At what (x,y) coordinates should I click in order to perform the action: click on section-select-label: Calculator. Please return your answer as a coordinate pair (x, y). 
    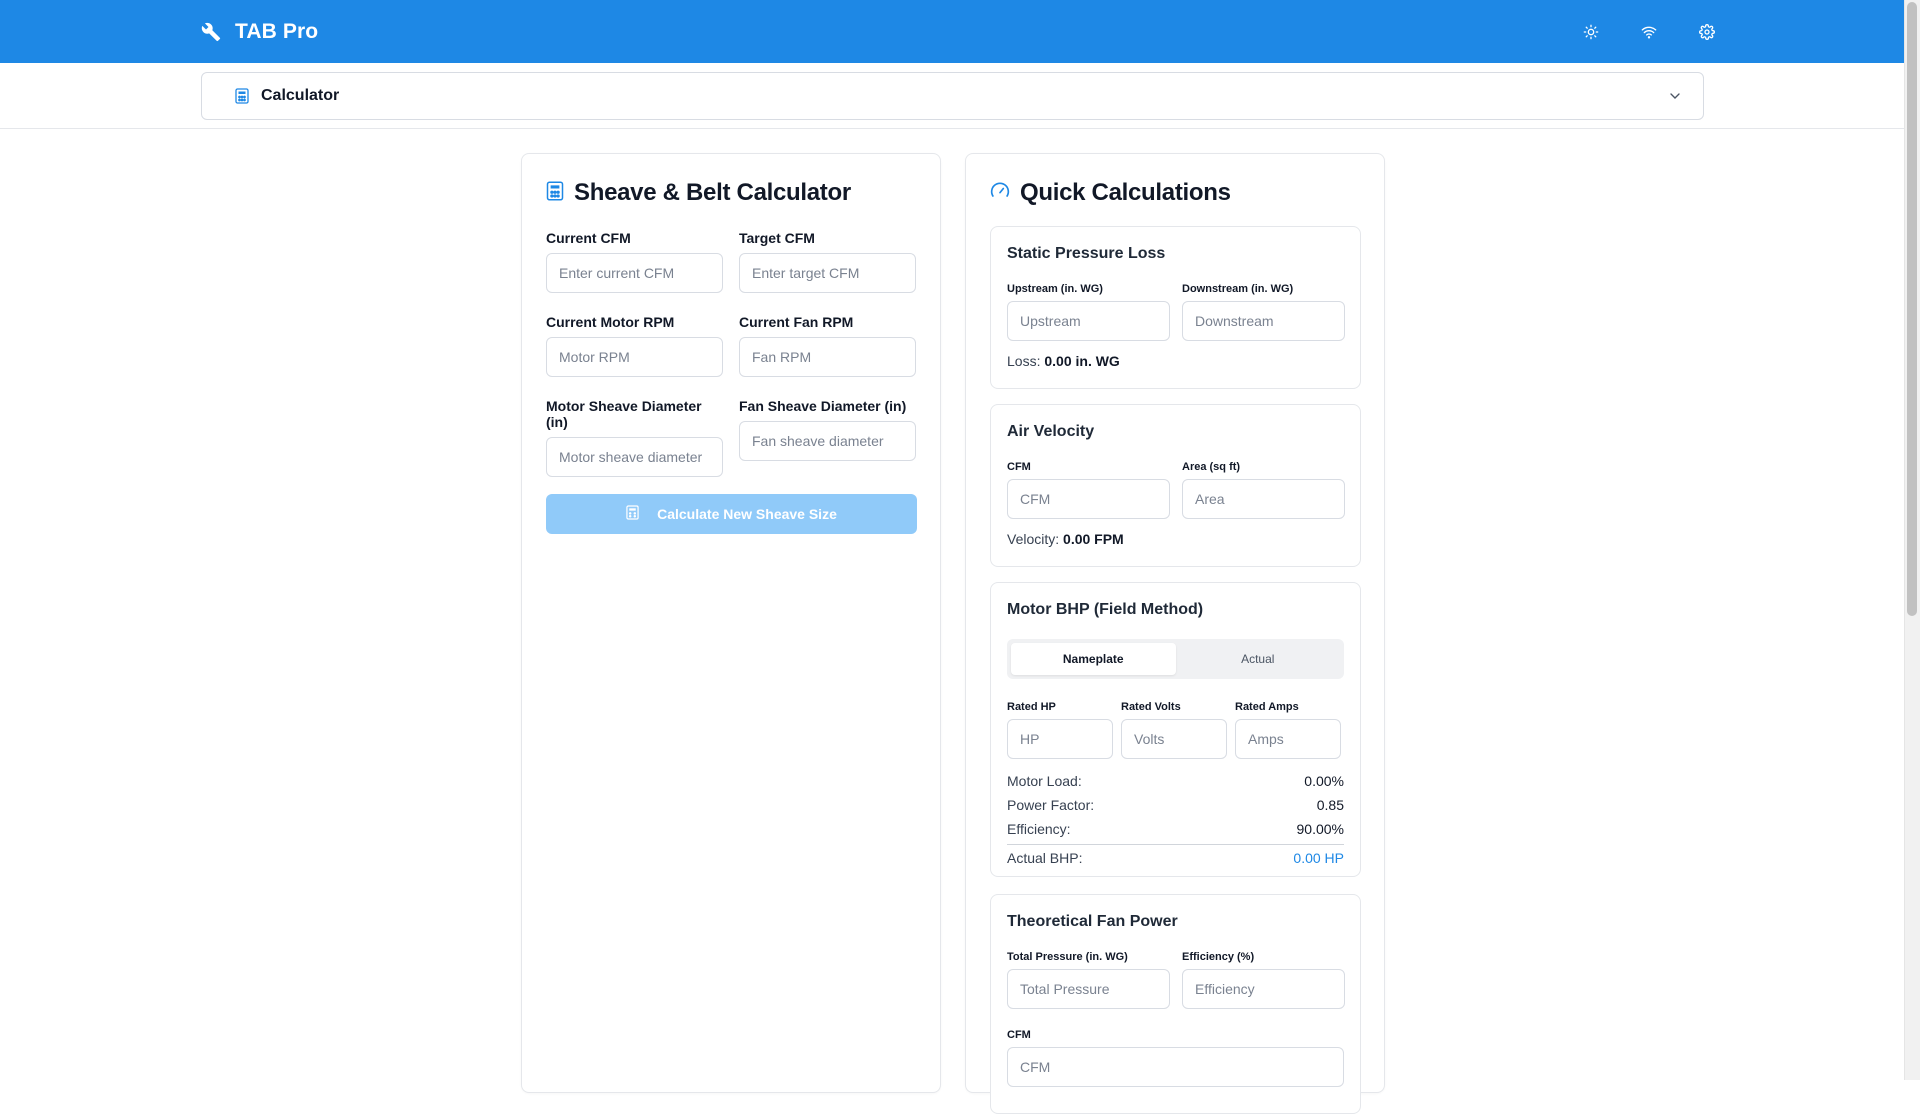
    Looking at the image, I should click on (300, 95).